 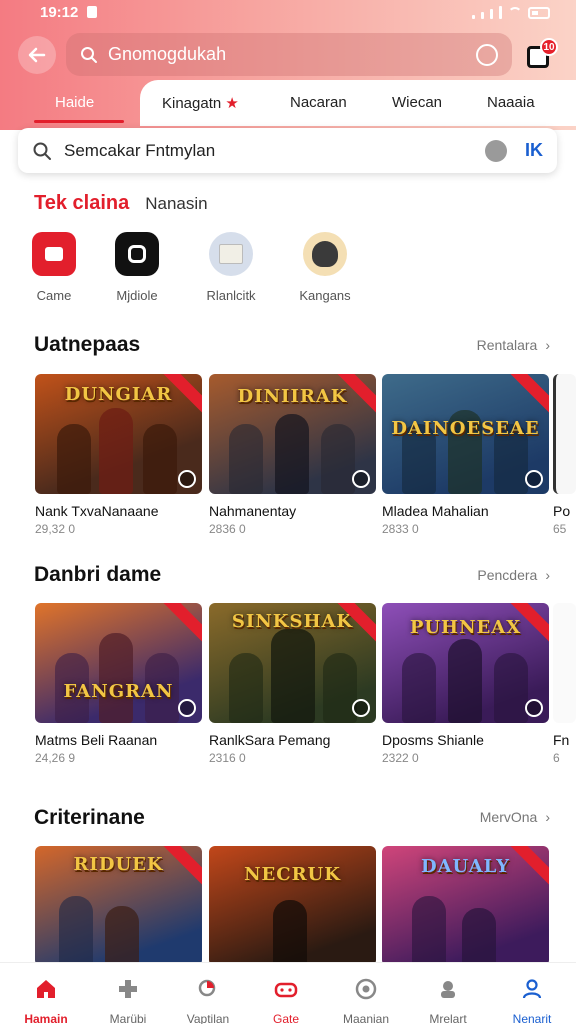 I want to click on battery-icon, so click(x=539, y=13).